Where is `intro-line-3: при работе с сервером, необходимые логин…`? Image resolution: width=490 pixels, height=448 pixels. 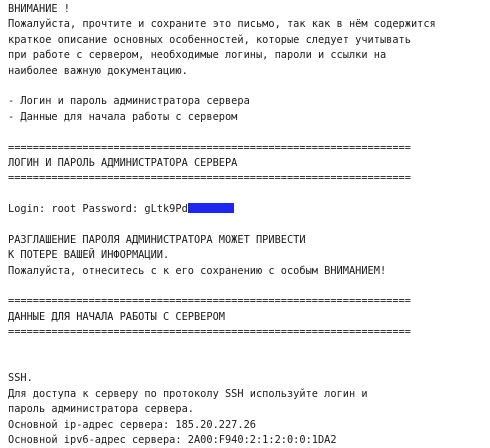
intro-line-3: при работе с сервером, необходимые логин… is located at coordinates (197, 55).